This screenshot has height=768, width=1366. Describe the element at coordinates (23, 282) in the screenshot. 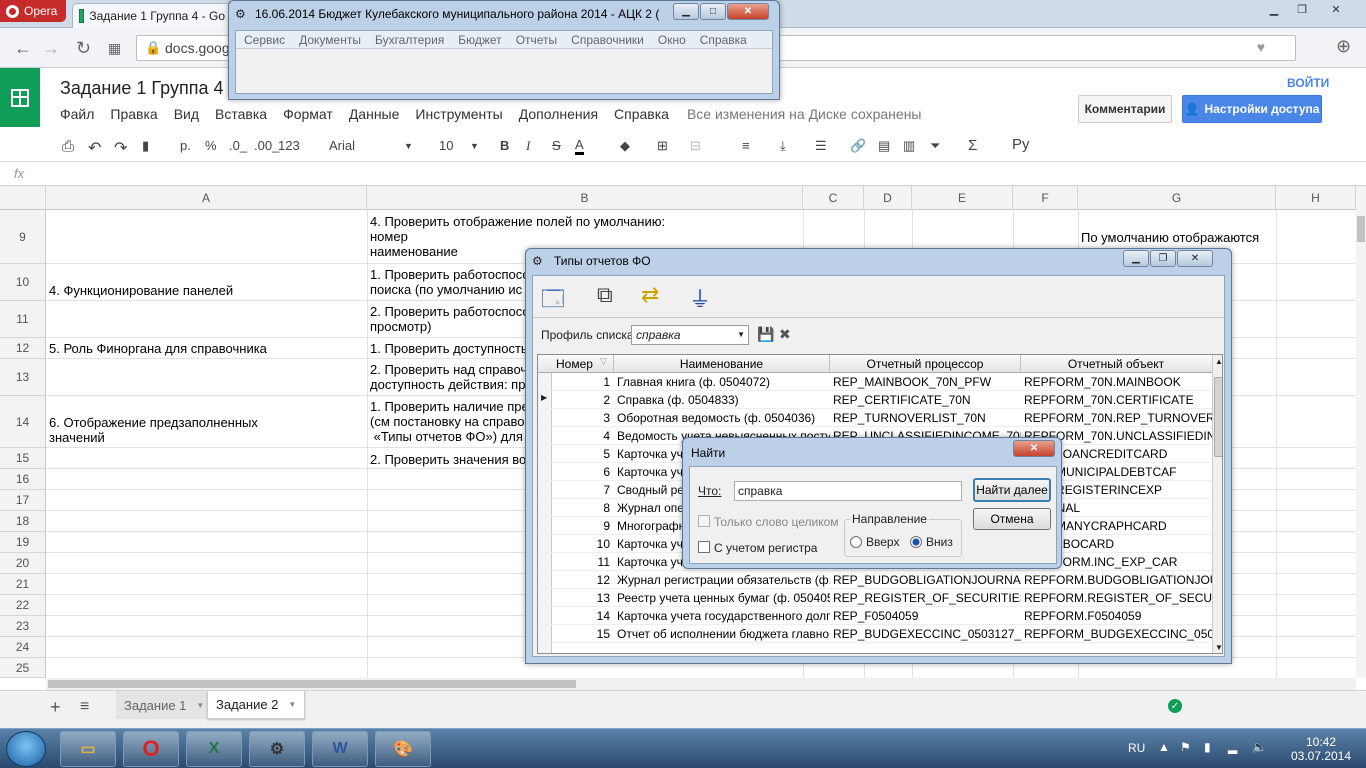

I see `row-header-10: 10` at that location.